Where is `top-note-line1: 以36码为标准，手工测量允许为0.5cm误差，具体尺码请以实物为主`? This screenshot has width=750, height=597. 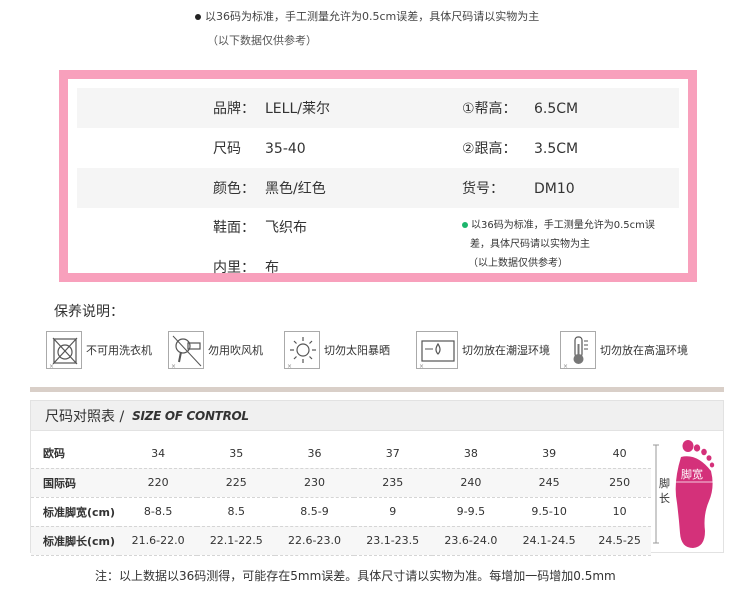 top-note-line1: 以36码为标准，手工测量允许为0.5cm误差，具体尺码请以实物为主 is located at coordinates (372, 16).